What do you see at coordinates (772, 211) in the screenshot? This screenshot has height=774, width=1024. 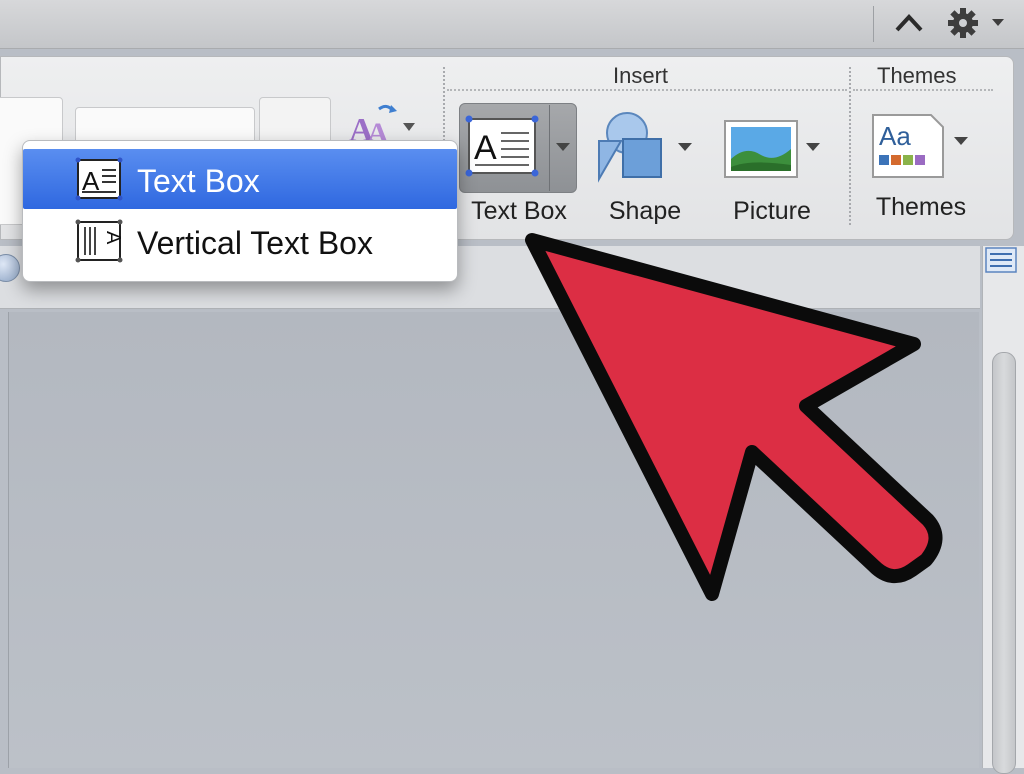 I see `picture-label: Picture` at bounding box center [772, 211].